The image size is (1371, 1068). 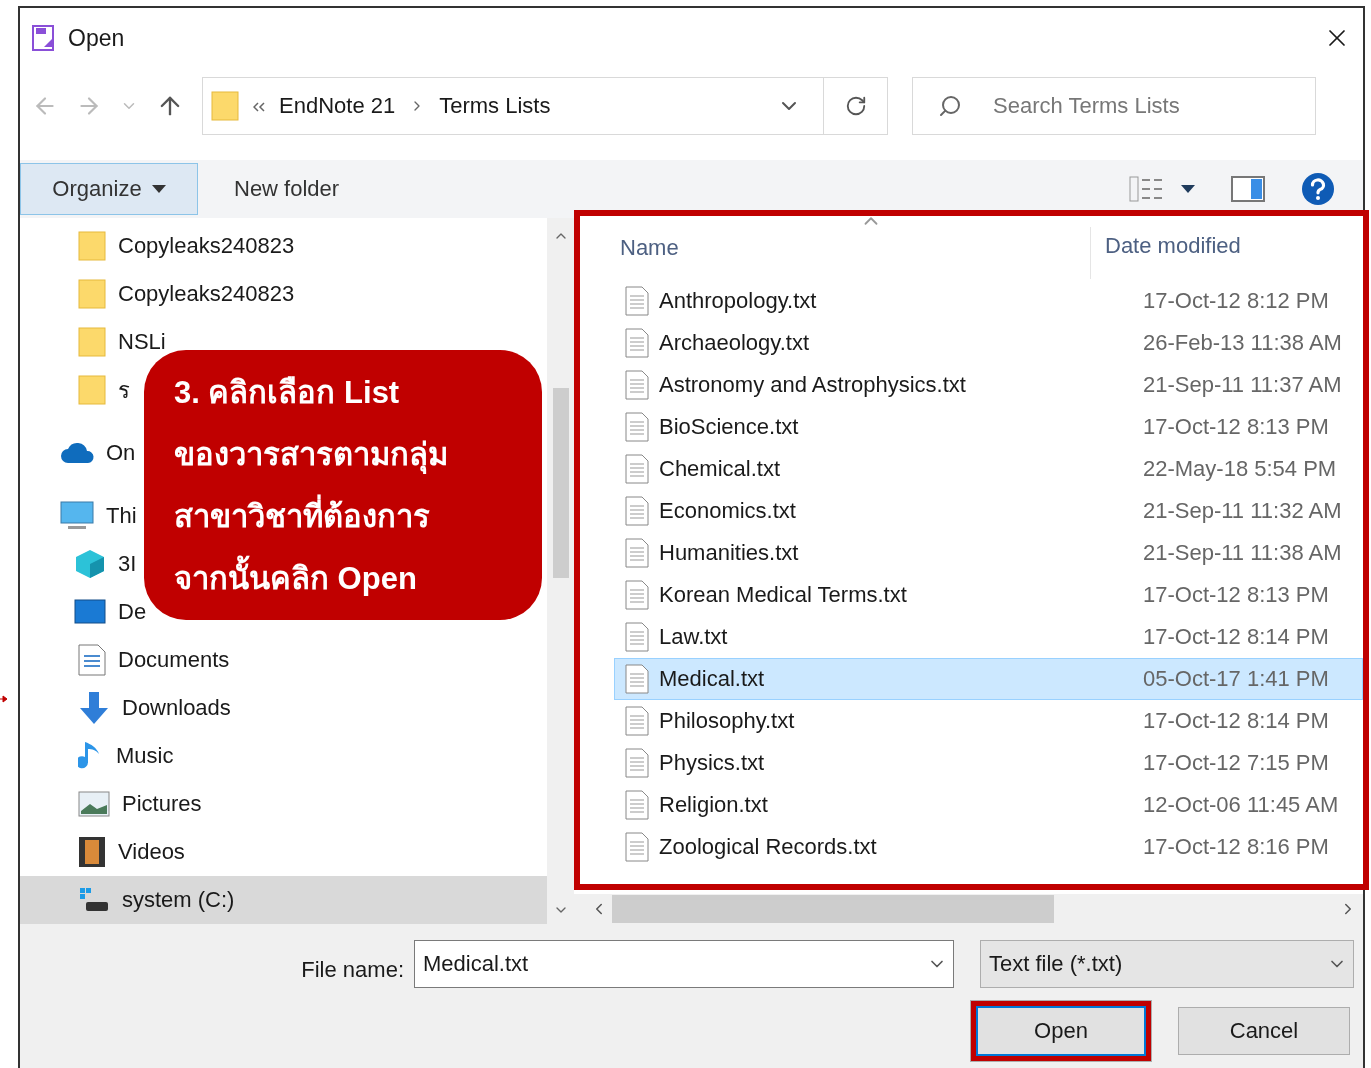 I want to click on callout-text: สาขาวิชาที่ต้องการ, so click(x=358, y=517).